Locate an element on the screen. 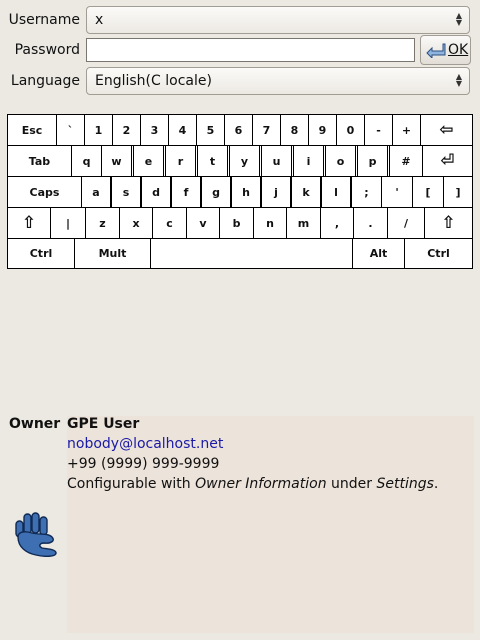  key-s: s is located at coordinates (126, 192).